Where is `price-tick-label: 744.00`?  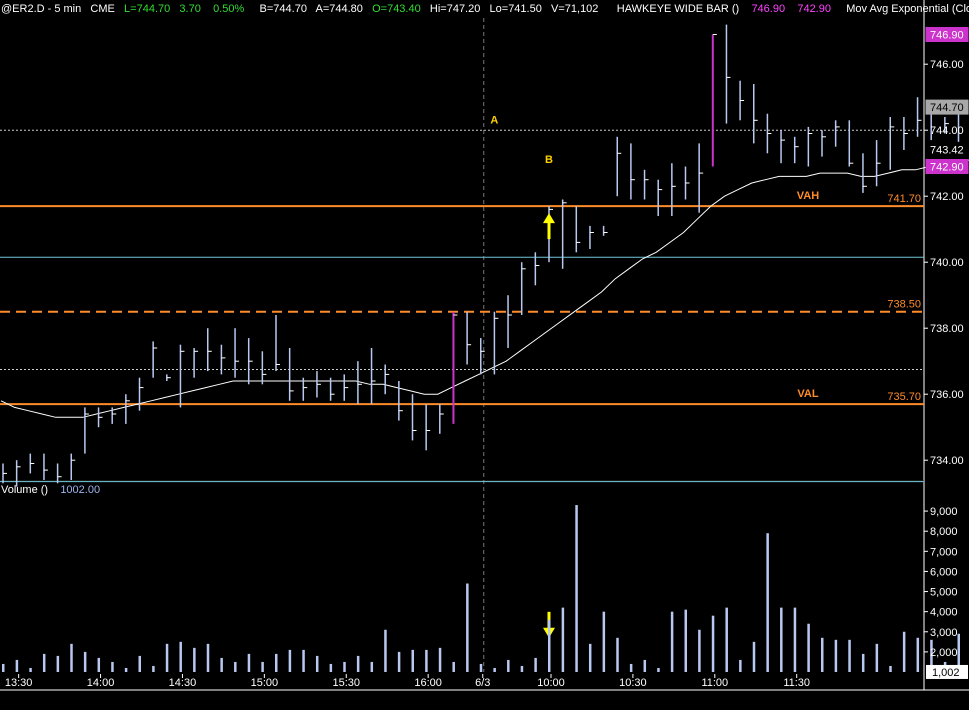 price-tick-label: 744.00 is located at coordinates (947, 131).